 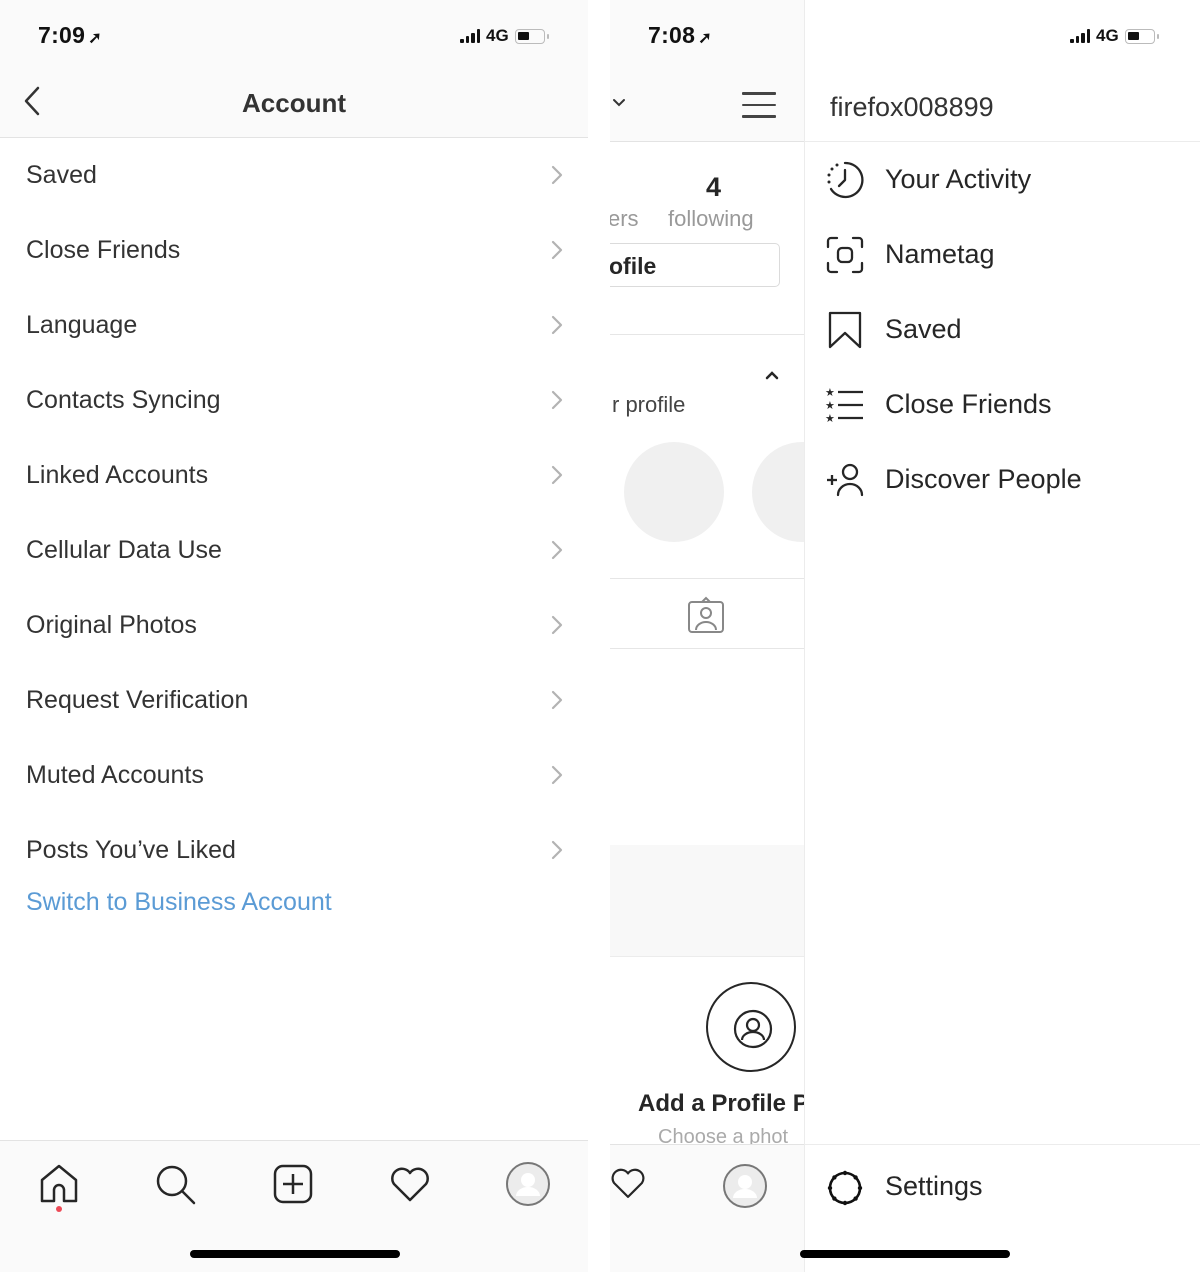 What do you see at coordinates (845, 1188) in the screenshot?
I see `gear-icon` at bounding box center [845, 1188].